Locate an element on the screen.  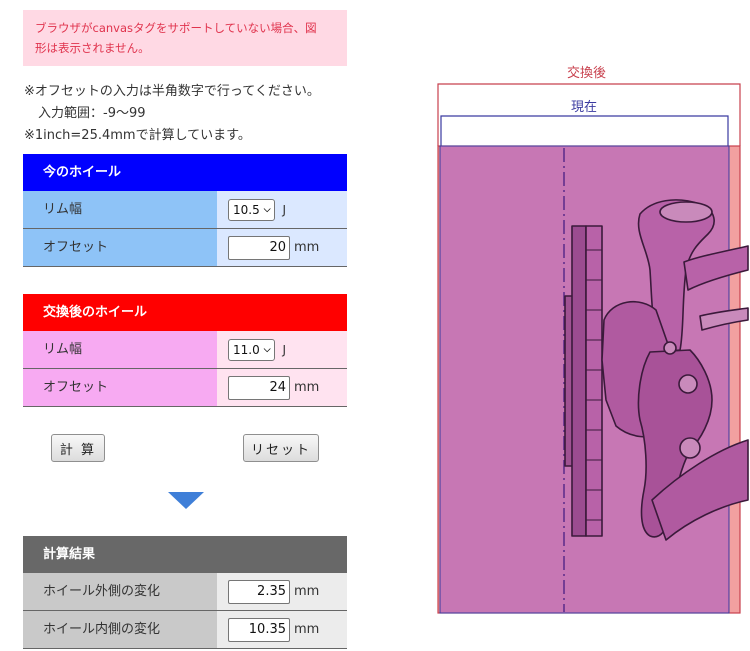
current-rim-row: リム幅 10.5 ⌵ J is located at coordinates (185, 210).